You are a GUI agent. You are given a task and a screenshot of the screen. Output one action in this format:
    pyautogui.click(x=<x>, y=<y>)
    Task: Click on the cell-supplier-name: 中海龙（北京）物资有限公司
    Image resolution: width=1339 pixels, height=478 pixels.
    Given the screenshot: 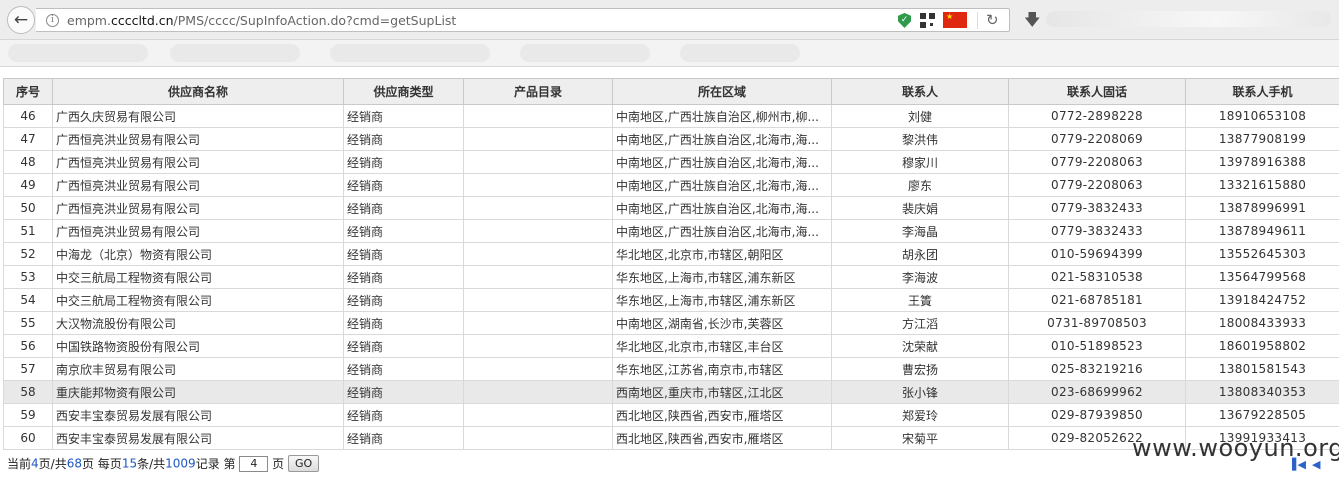 What is the action you would take?
    pyautogui.click(x=198, y=254)
    